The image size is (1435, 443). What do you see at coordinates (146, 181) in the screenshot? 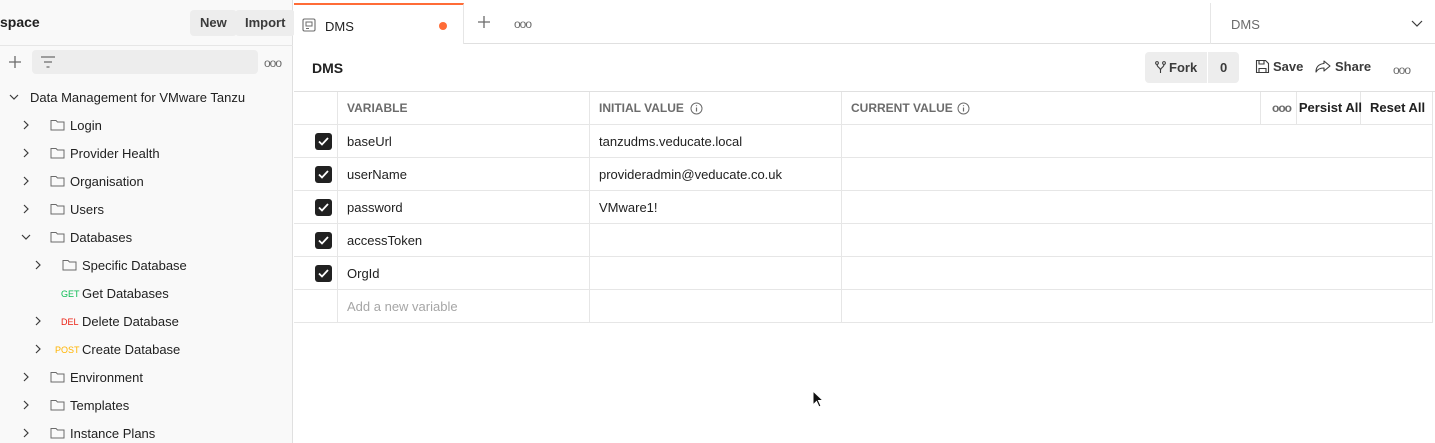
I see `tree-item-organisation: Organisation` at bounding box center [146, 181].